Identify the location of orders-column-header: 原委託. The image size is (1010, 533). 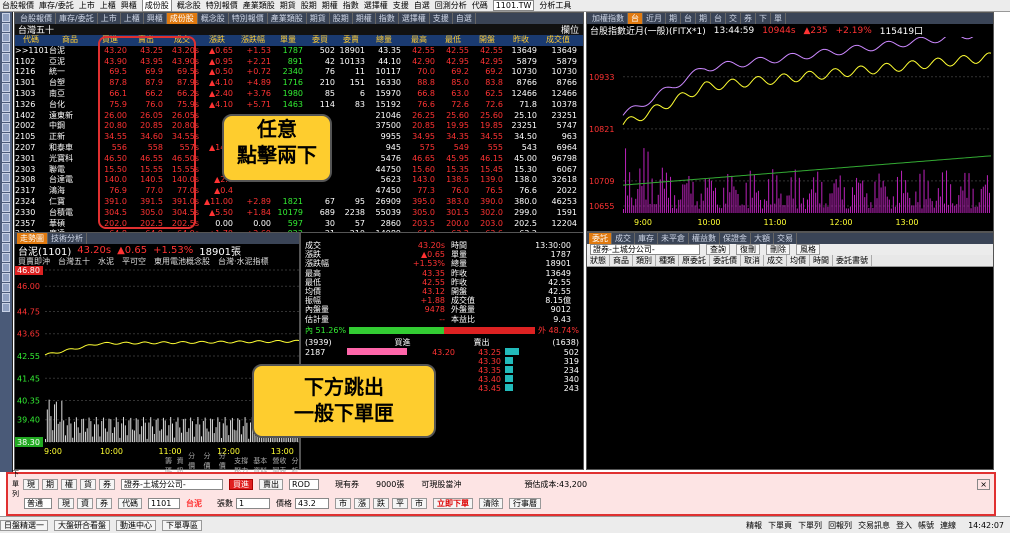
(694, 260).